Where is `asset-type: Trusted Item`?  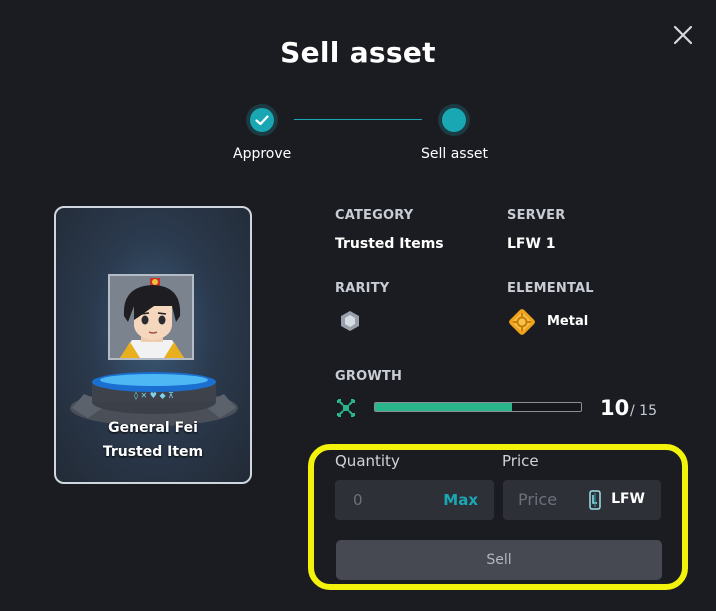
asset-type: Trusted Item is located at coordinates (153, 452).